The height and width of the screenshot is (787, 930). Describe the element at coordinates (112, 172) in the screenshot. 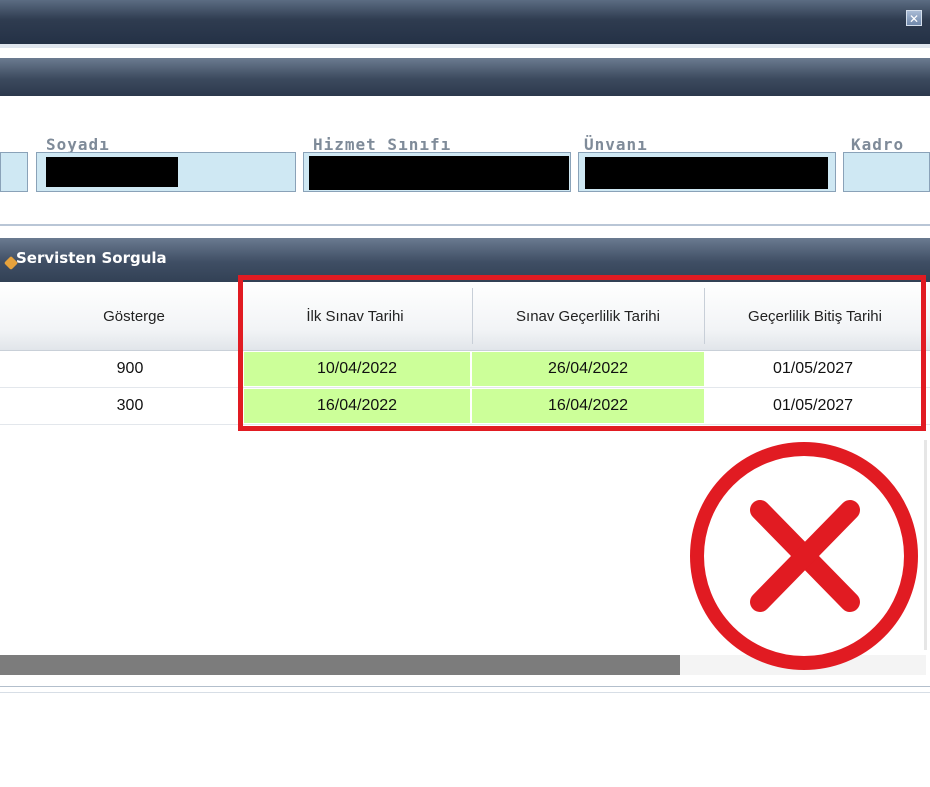

I see `redaction-soyadi` at that location.